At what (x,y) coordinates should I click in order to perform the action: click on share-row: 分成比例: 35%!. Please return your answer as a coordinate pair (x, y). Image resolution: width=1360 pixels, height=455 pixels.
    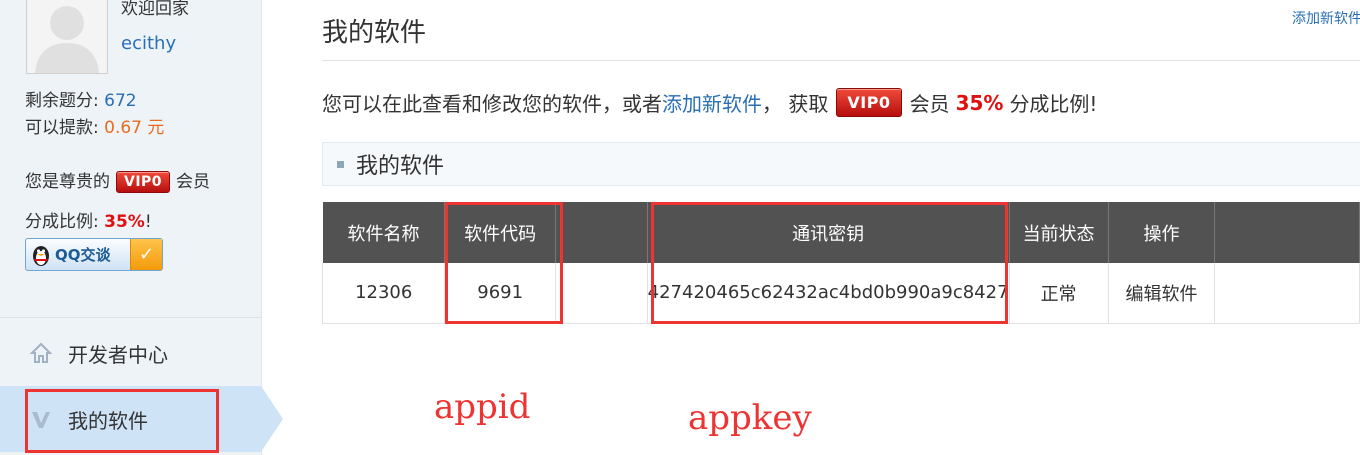
    Looking at the image, I should click on (88, 219).